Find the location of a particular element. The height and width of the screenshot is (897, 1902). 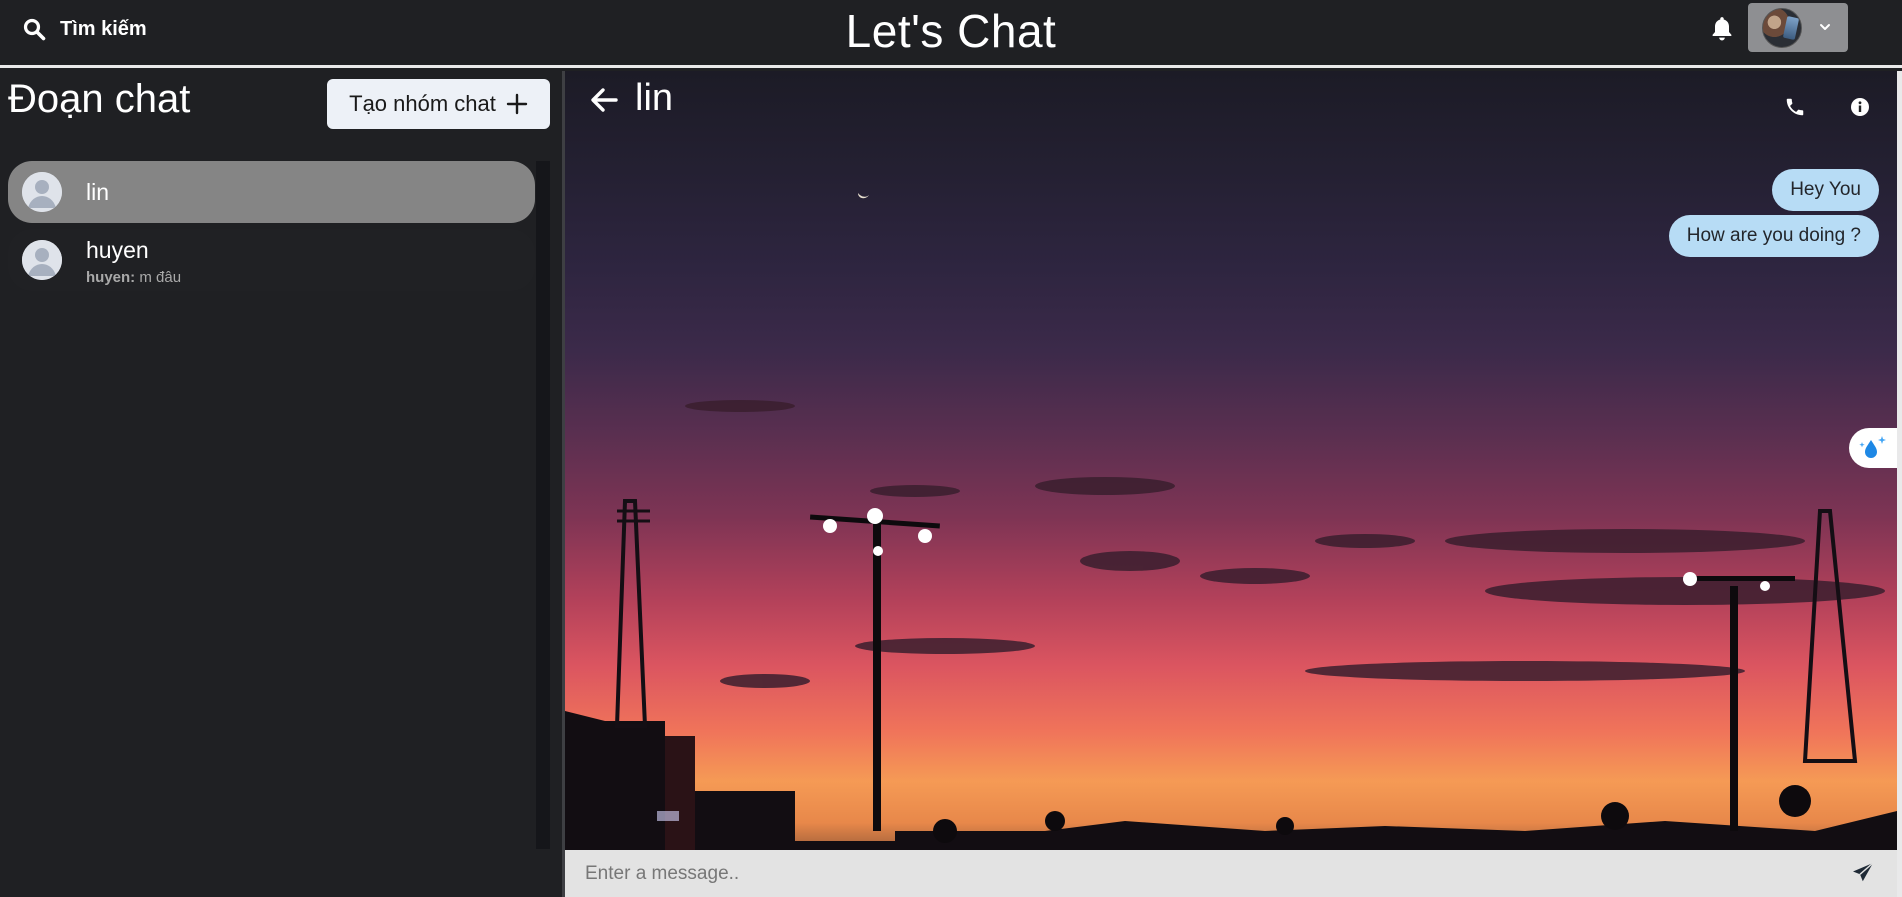

top-bar: Tìm kiếm Let's Chat is located at coordinates (951, 34).